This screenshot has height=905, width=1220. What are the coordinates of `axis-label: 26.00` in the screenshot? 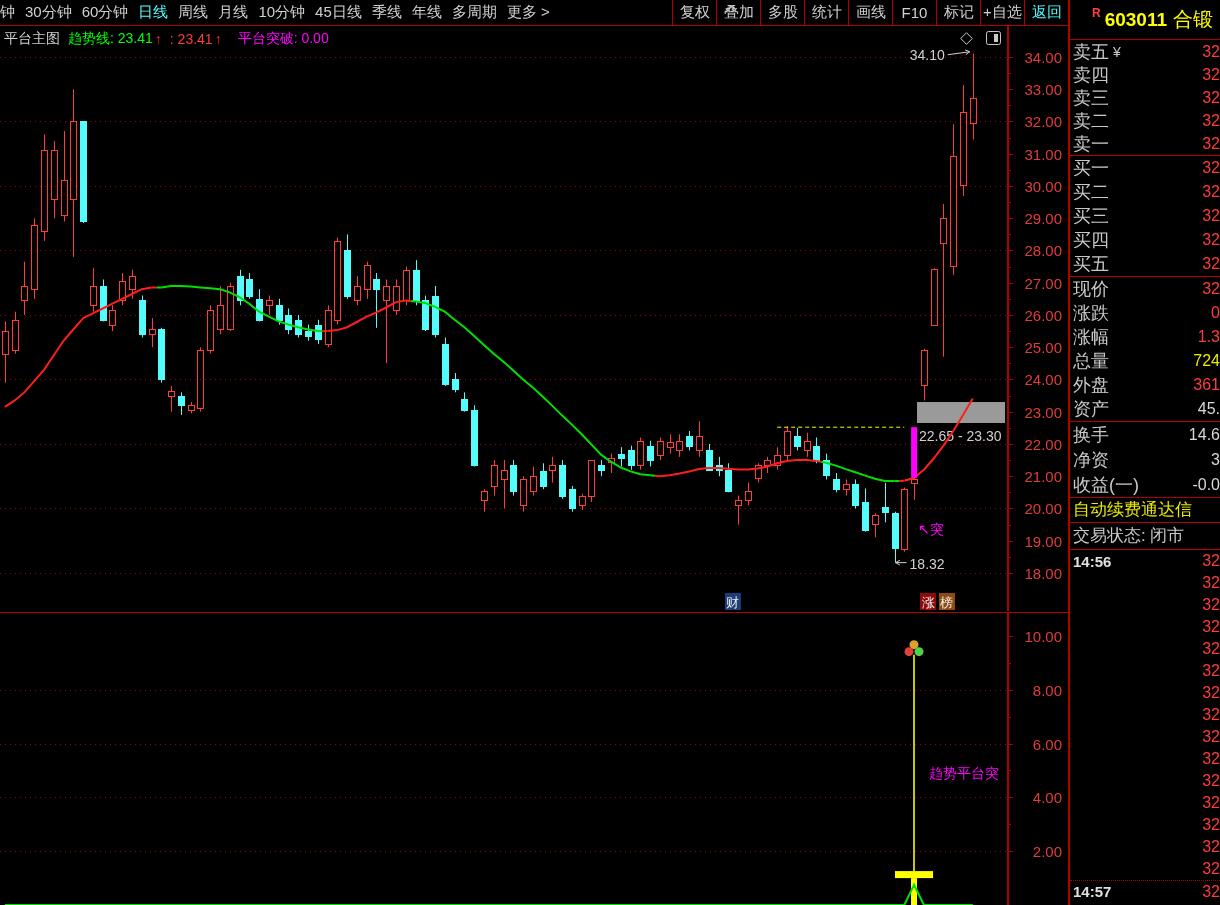 It's located at (1043, 315).